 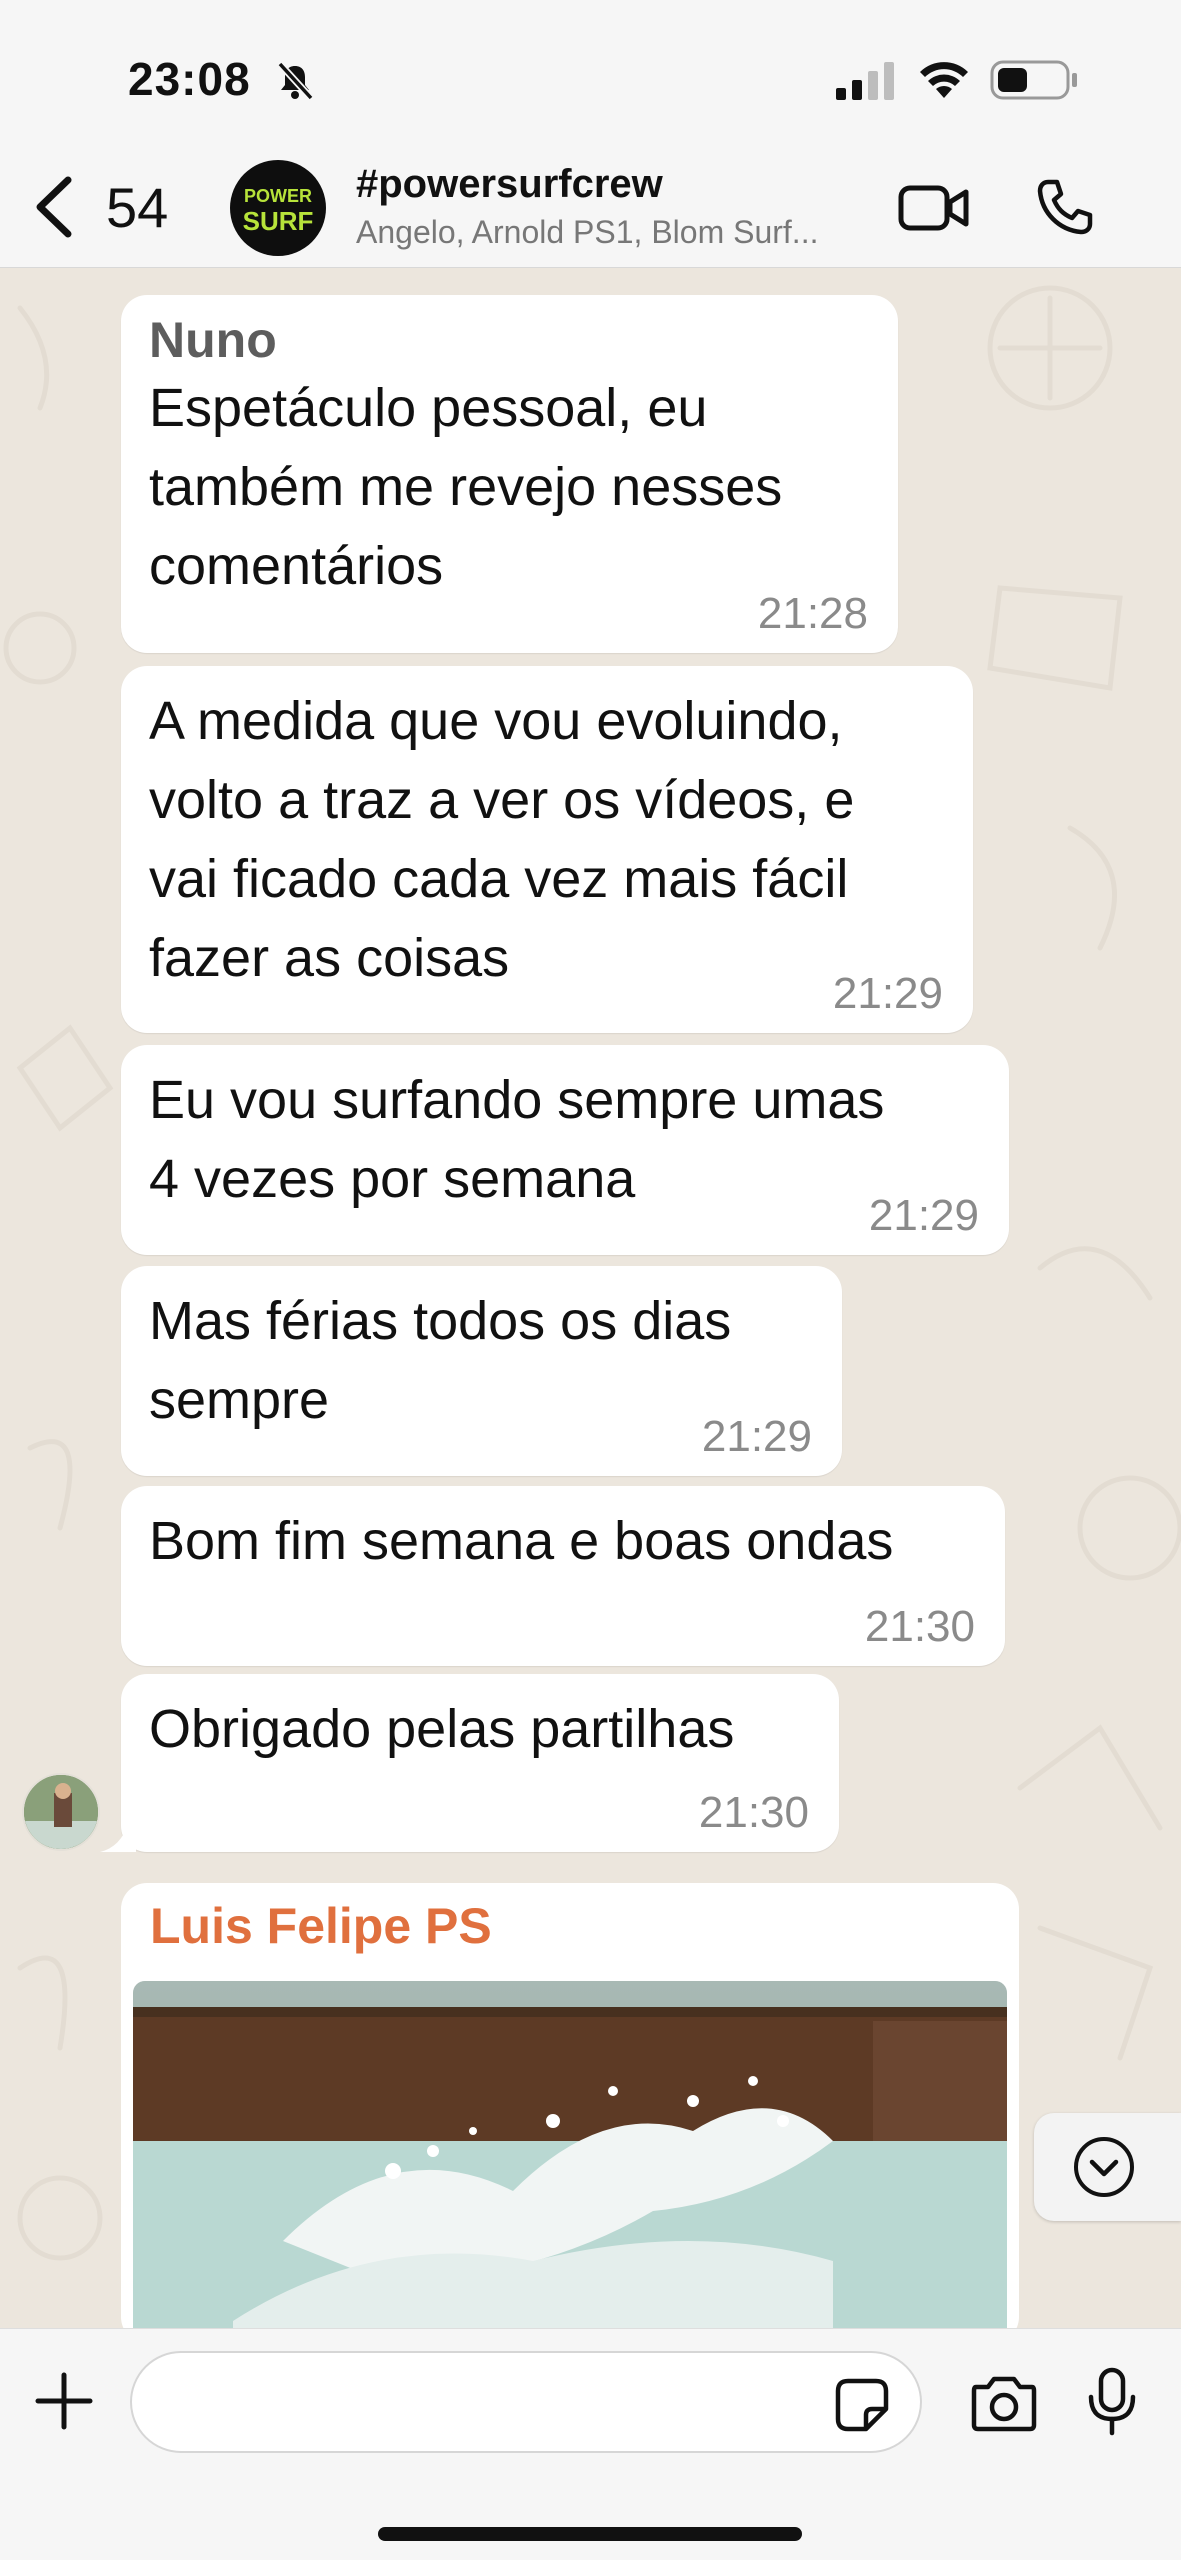 I want to click on surf-wave-image, so click(x=570, y=2154).